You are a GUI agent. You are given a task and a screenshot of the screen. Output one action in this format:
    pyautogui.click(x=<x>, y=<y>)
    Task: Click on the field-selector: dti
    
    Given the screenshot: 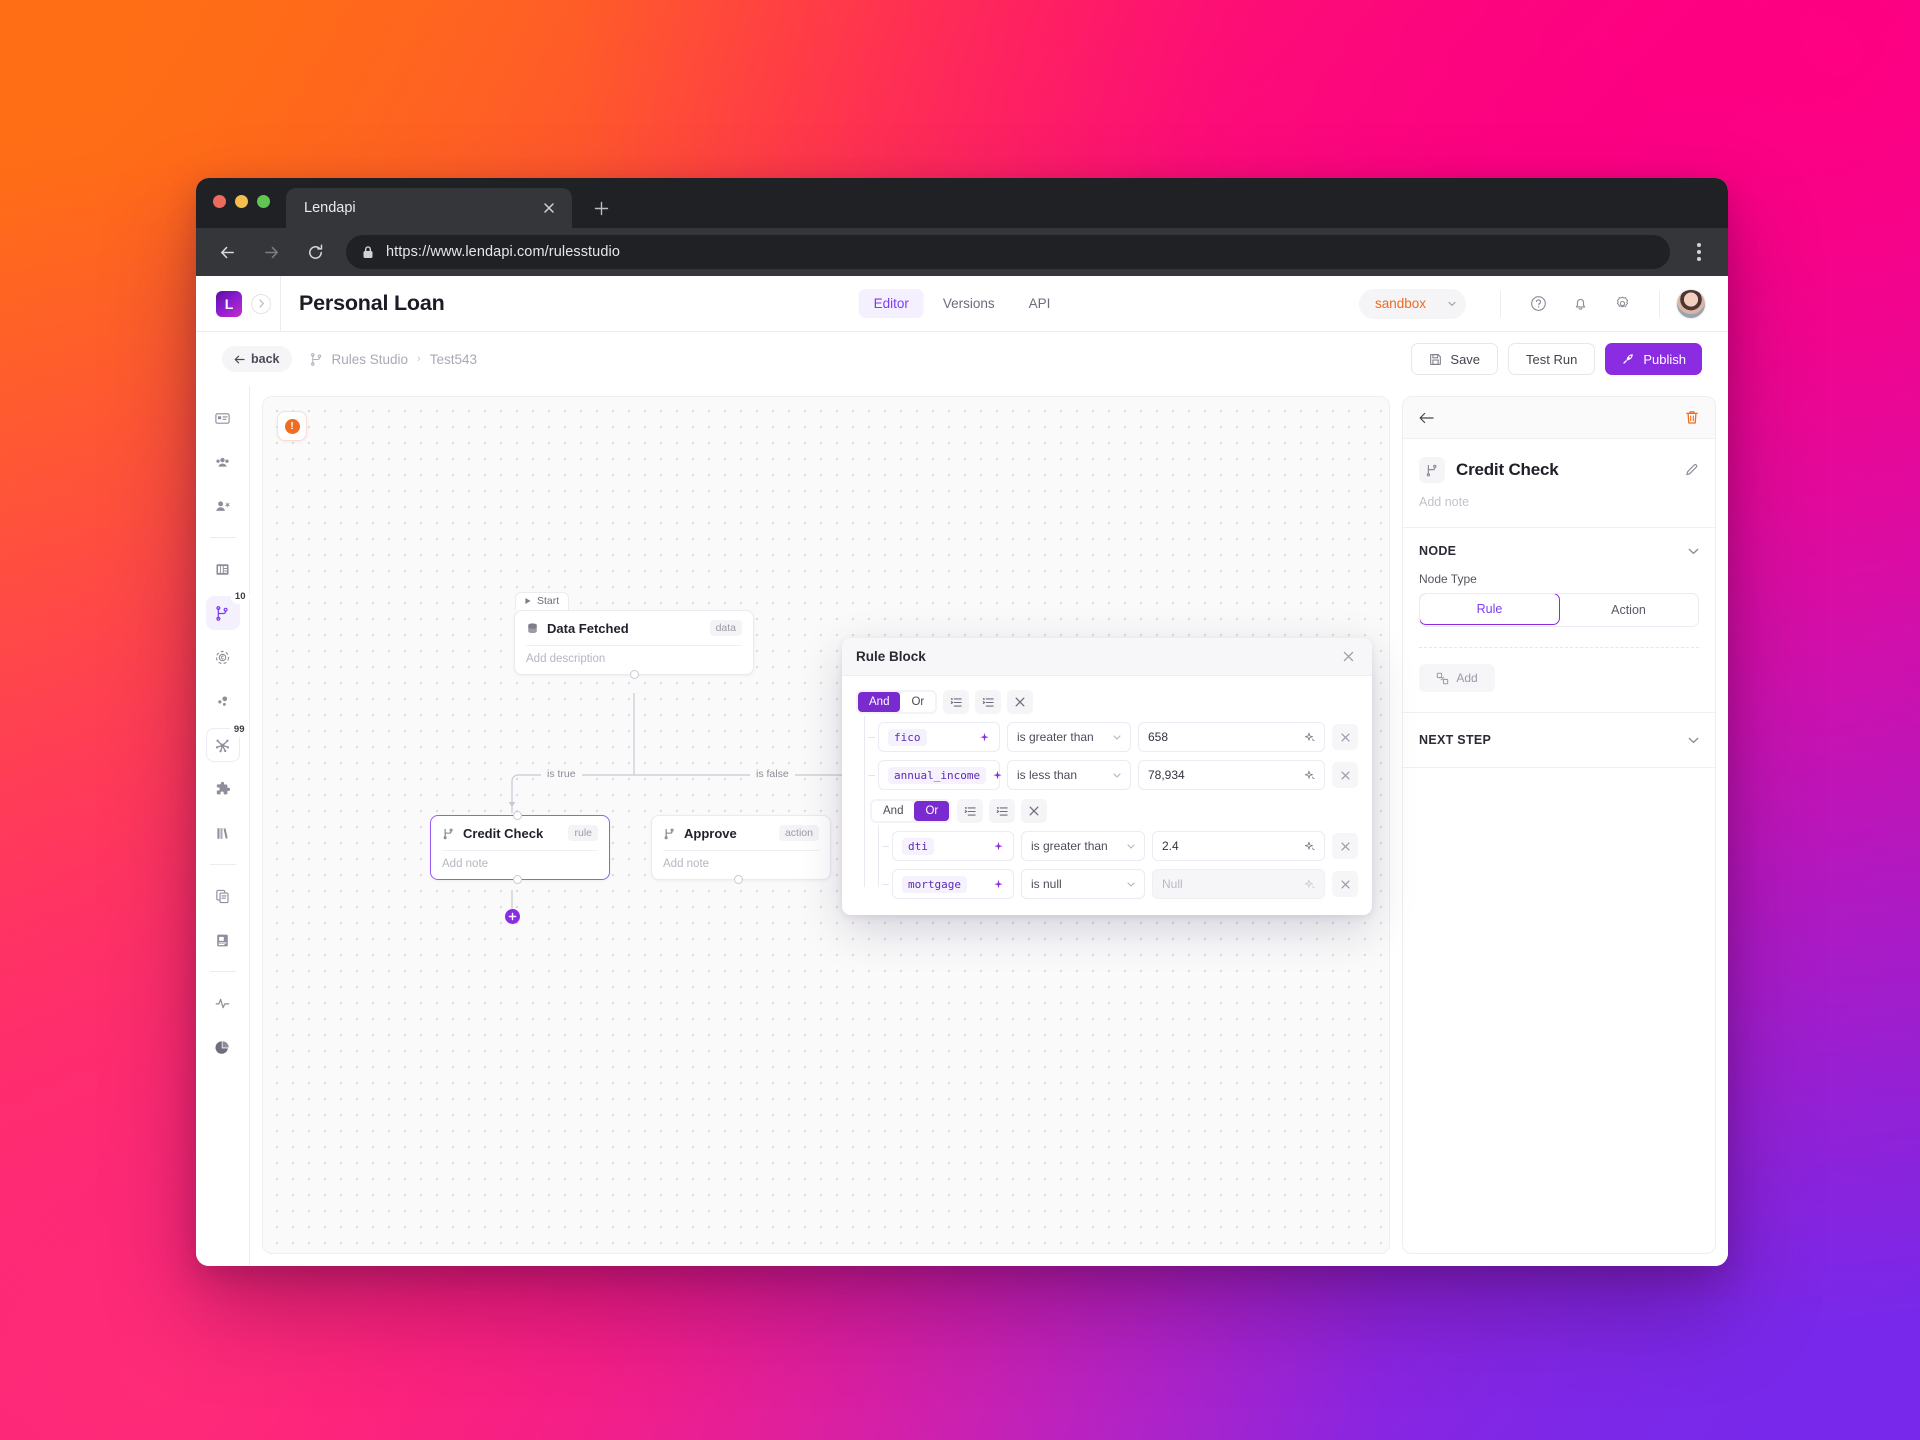 What is the action you would take?
    pyautogui.click(x=953, y=846)
    